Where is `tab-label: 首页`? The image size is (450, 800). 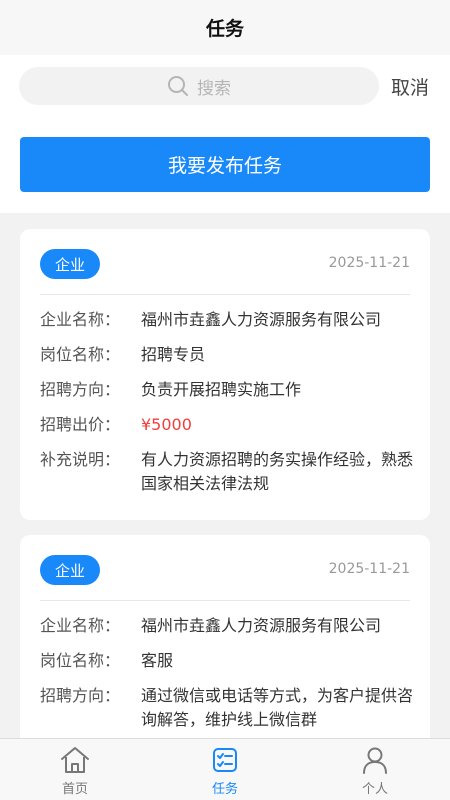 tab-label: 首页 is located at coordinates (74, 789).